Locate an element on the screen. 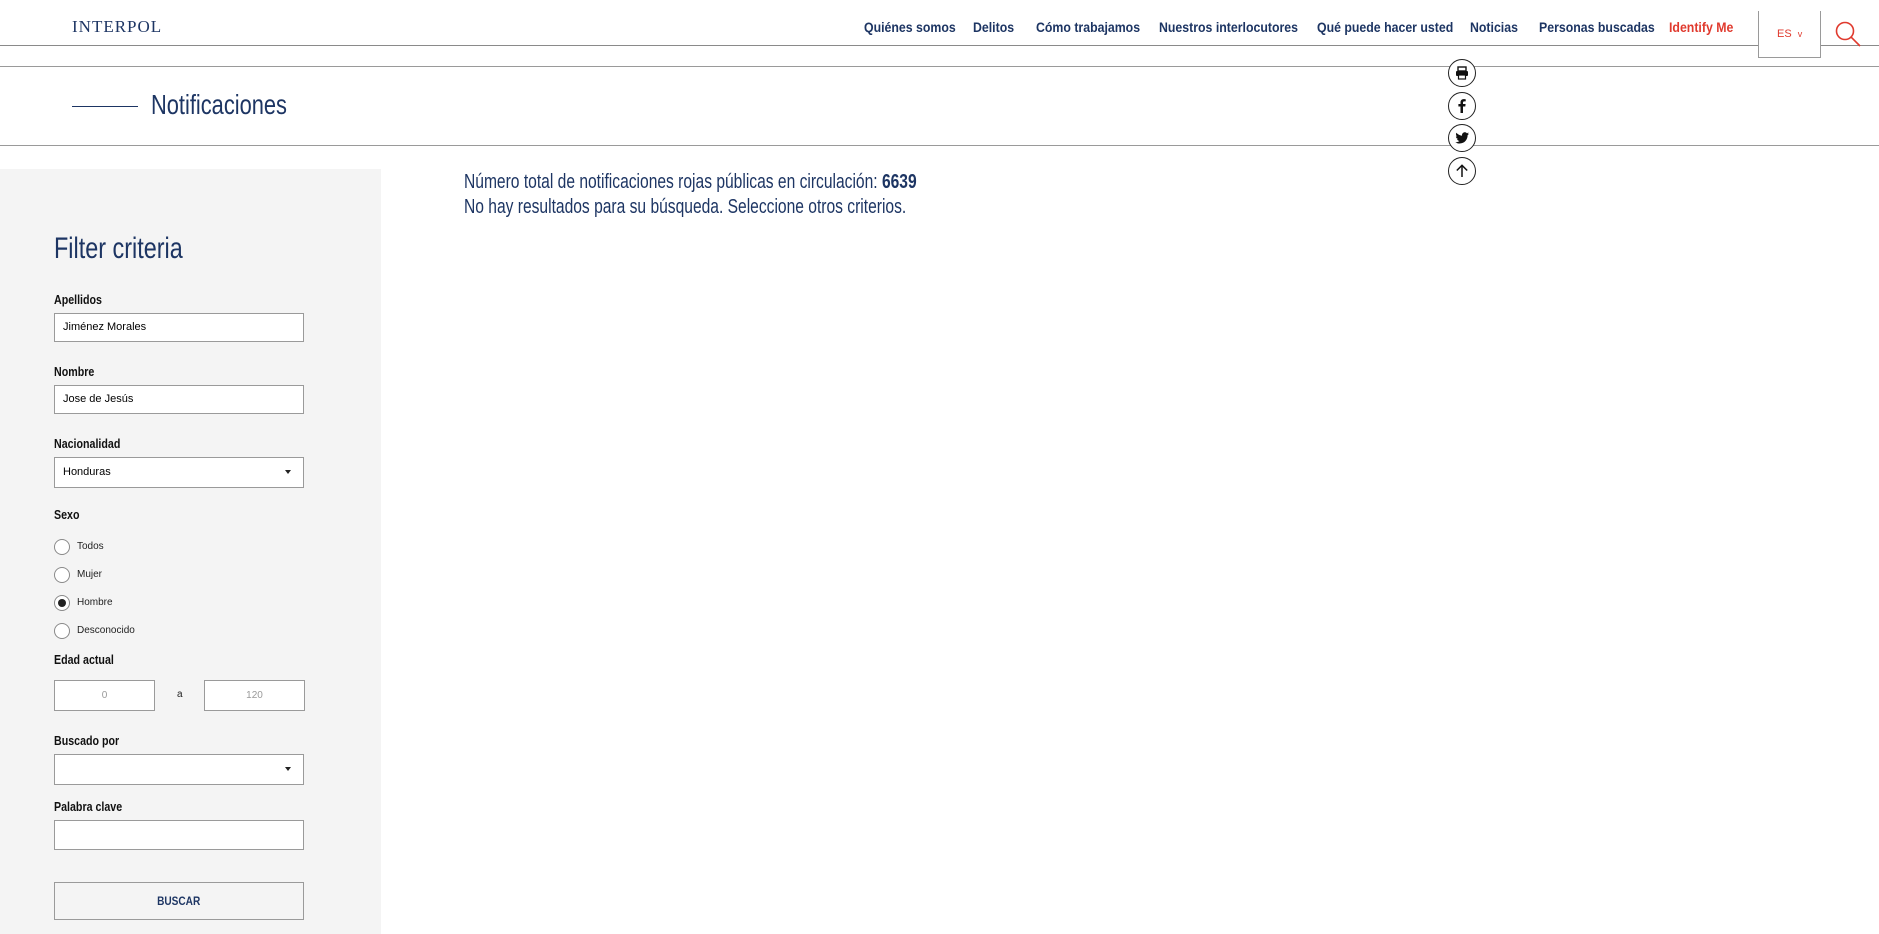 This screenshot has width=1879, height=934. age-label: Edad actual is located at coordinates (84, 659).